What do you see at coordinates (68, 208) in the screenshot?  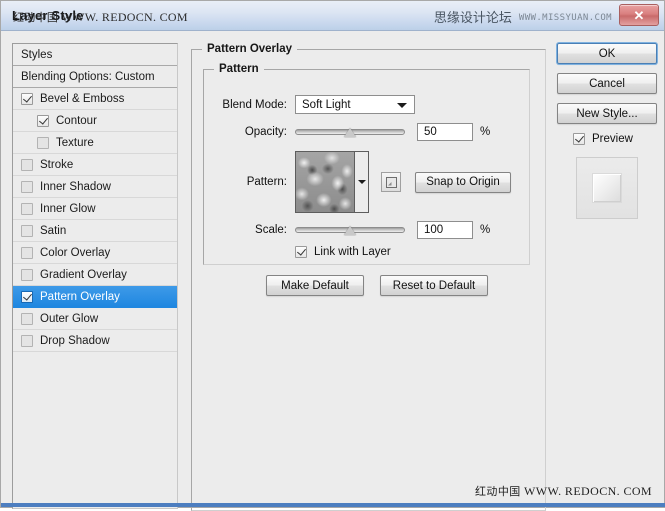 I see `sidebar-item-label: Inner Glow` at bounding box center [68, 208].